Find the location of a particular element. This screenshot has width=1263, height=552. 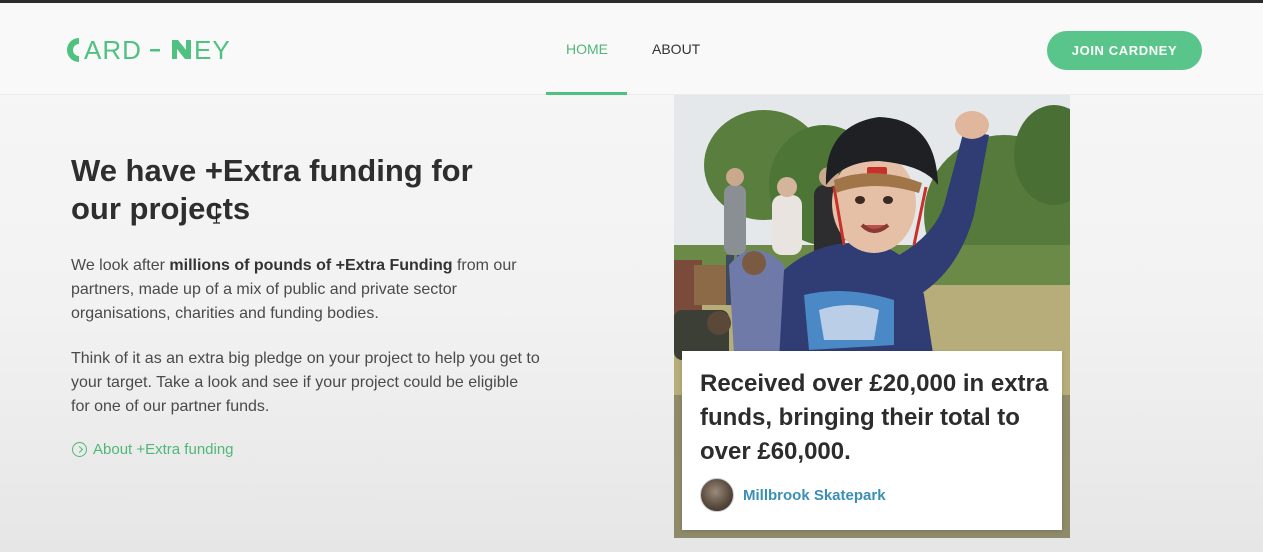

nav-active-indicator is located at coordinates (586, 93).